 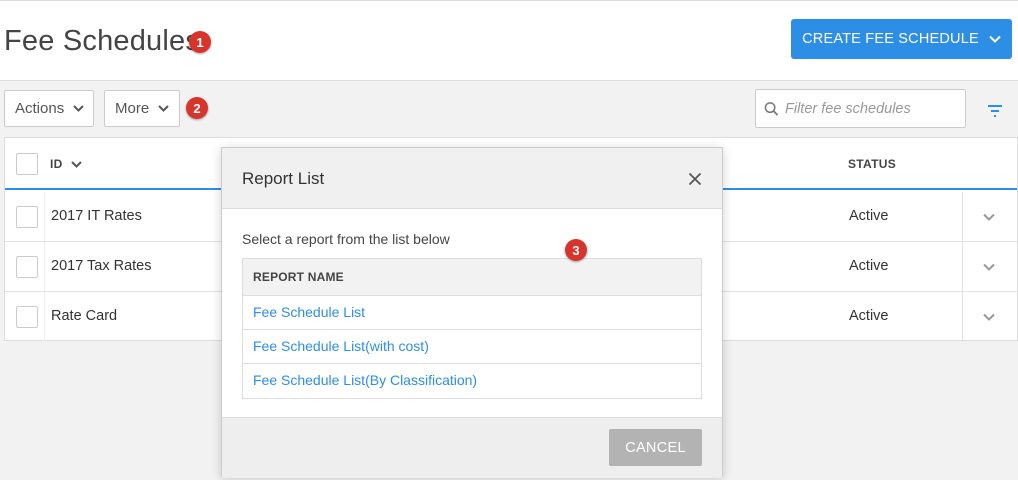 I want to click on more-dropdown: More, so click(x=142, y=108).